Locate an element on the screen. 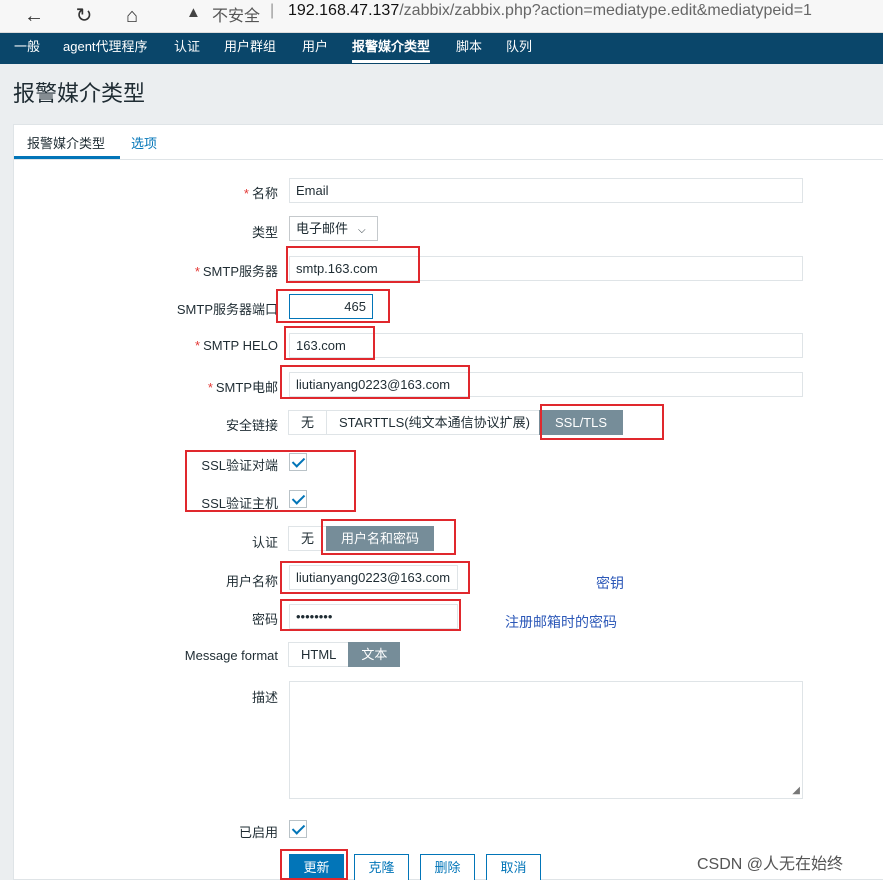 This screenshot has height=880, width=883. smtp-email-label: * SMTP电邮 is located at coordinates (242, 387).